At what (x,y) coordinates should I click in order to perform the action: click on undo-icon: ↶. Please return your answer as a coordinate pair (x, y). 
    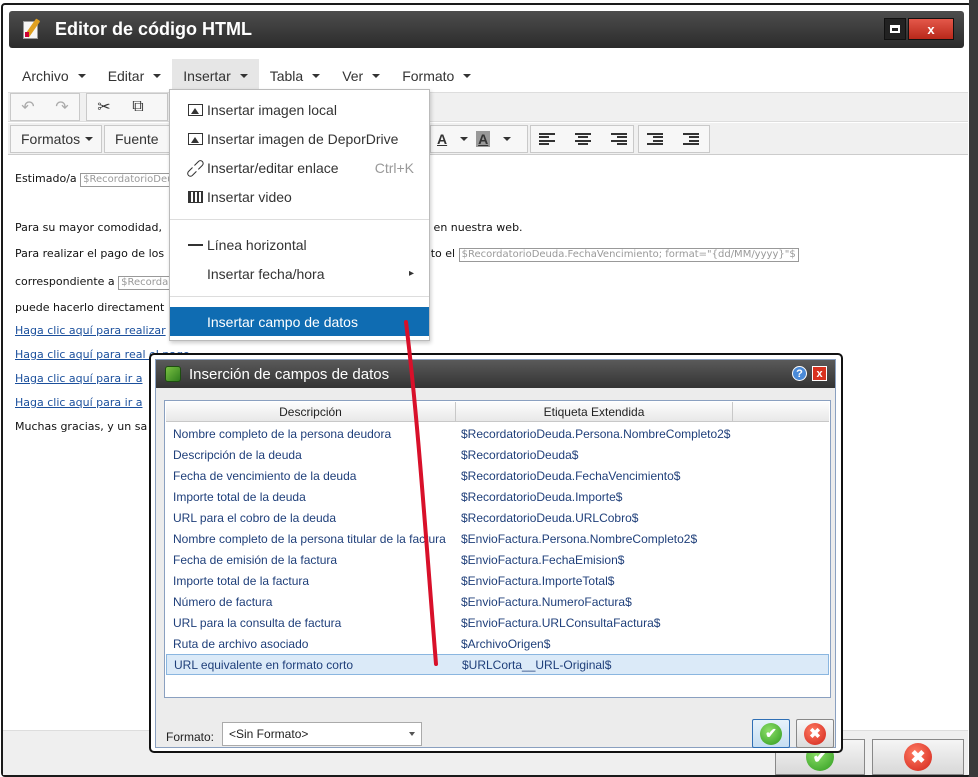
    Looking at the image, I should click on (28, 107).